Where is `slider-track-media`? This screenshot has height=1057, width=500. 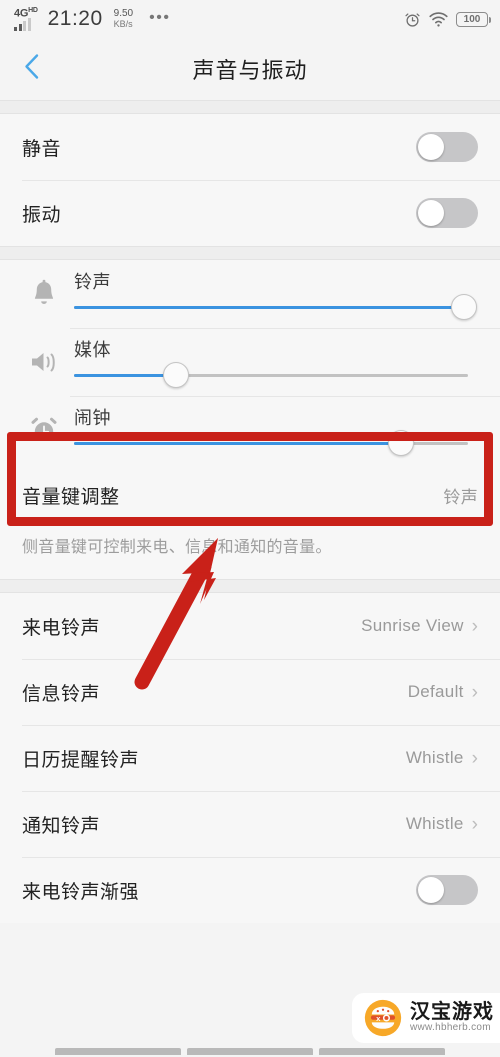 slider-track-media is located at coordinates (271, 375).